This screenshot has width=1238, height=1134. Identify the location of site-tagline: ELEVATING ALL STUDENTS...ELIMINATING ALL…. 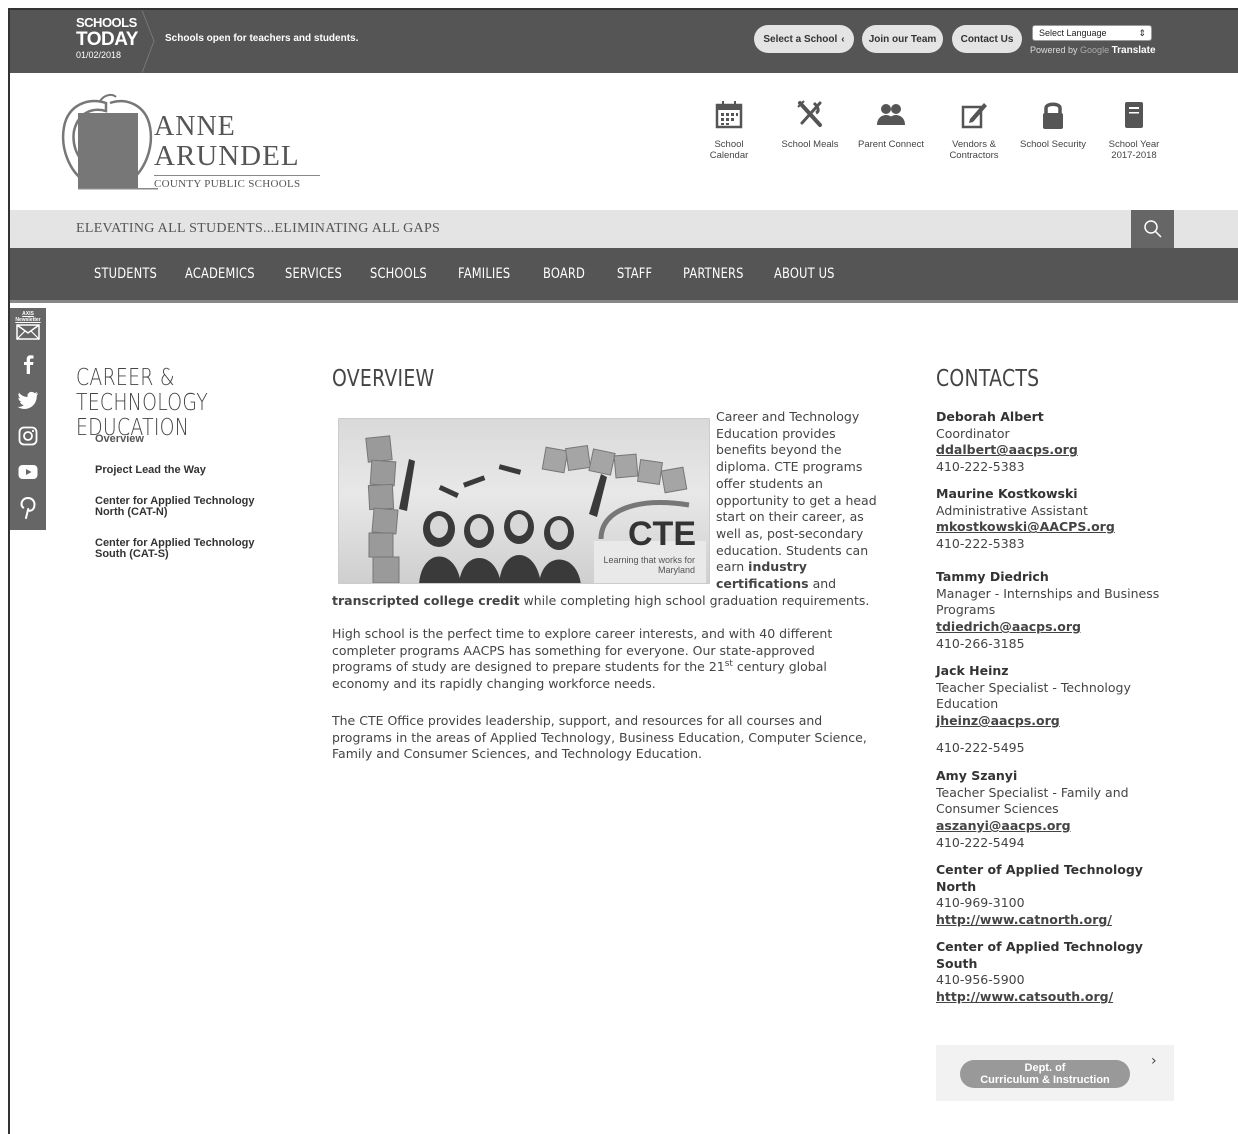
(258, 228).